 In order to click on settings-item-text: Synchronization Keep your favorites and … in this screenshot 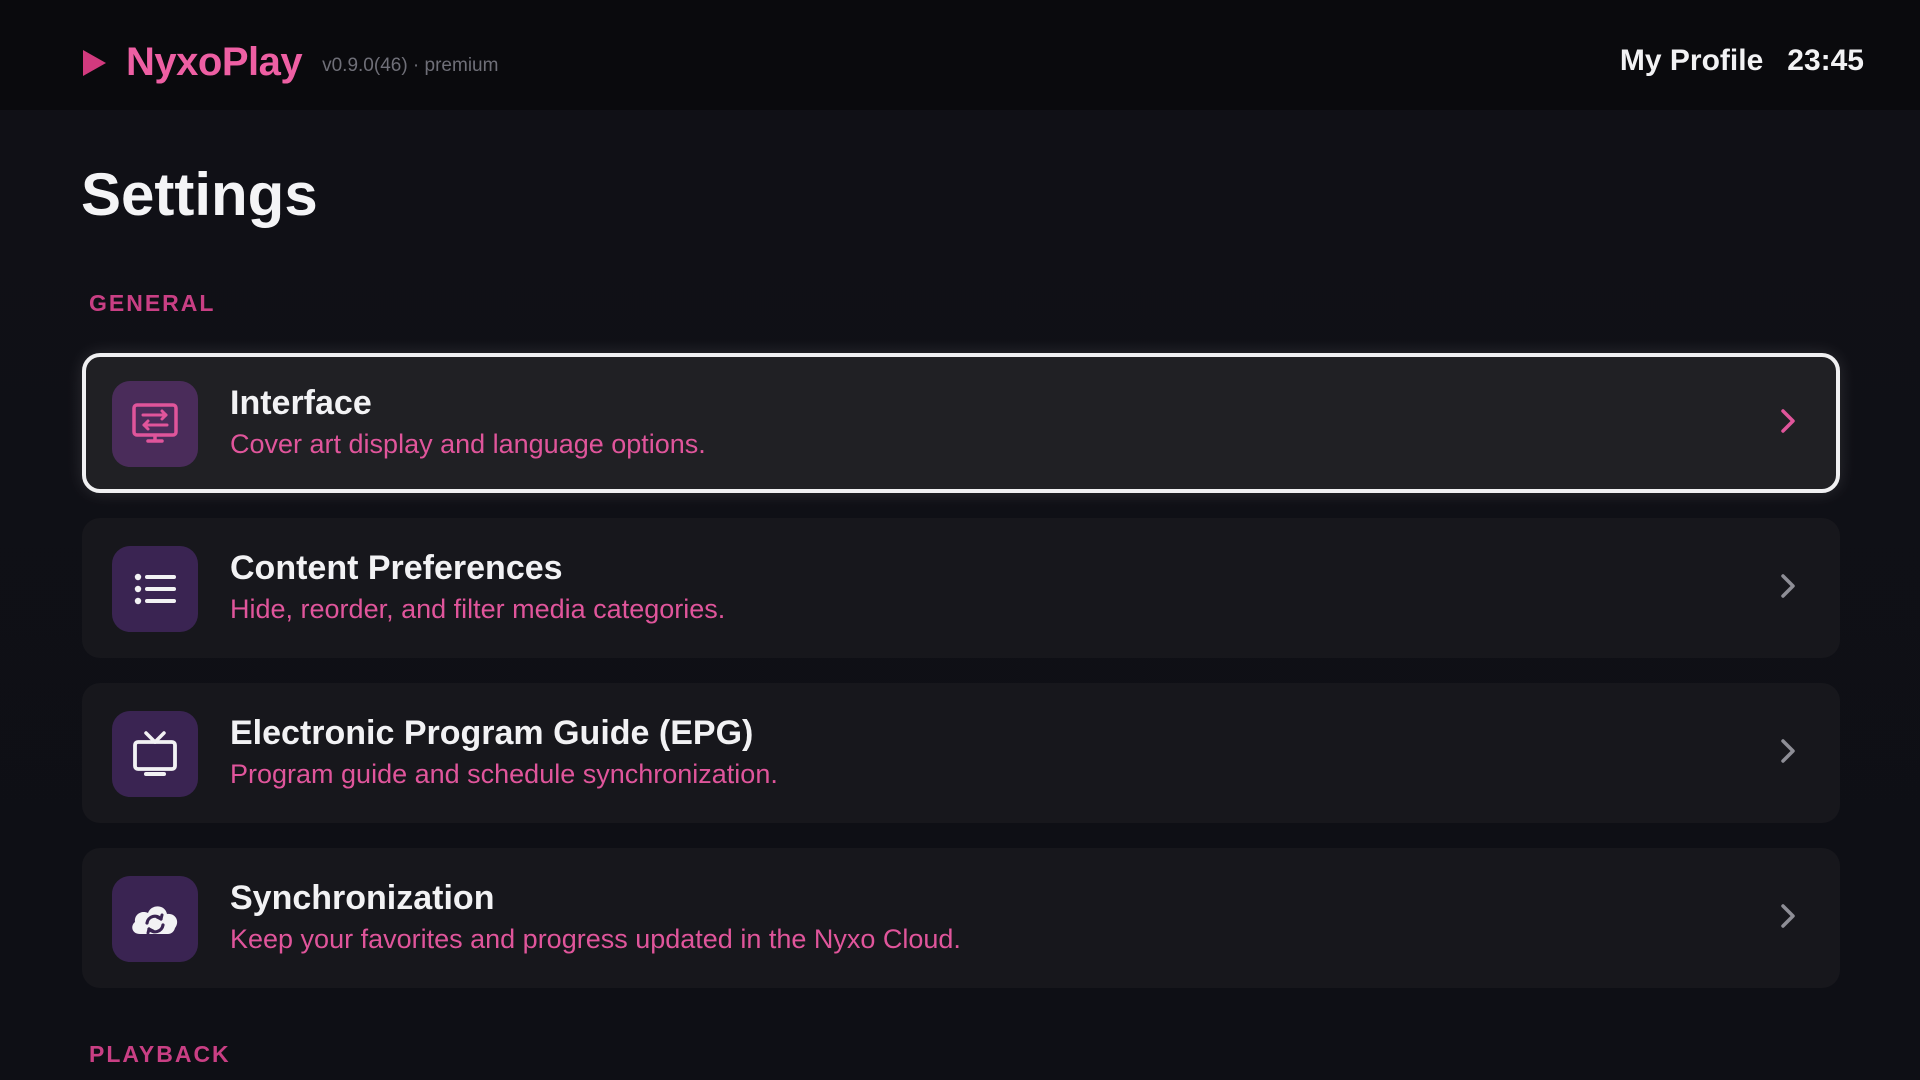, I will do `click(595, 917)`.